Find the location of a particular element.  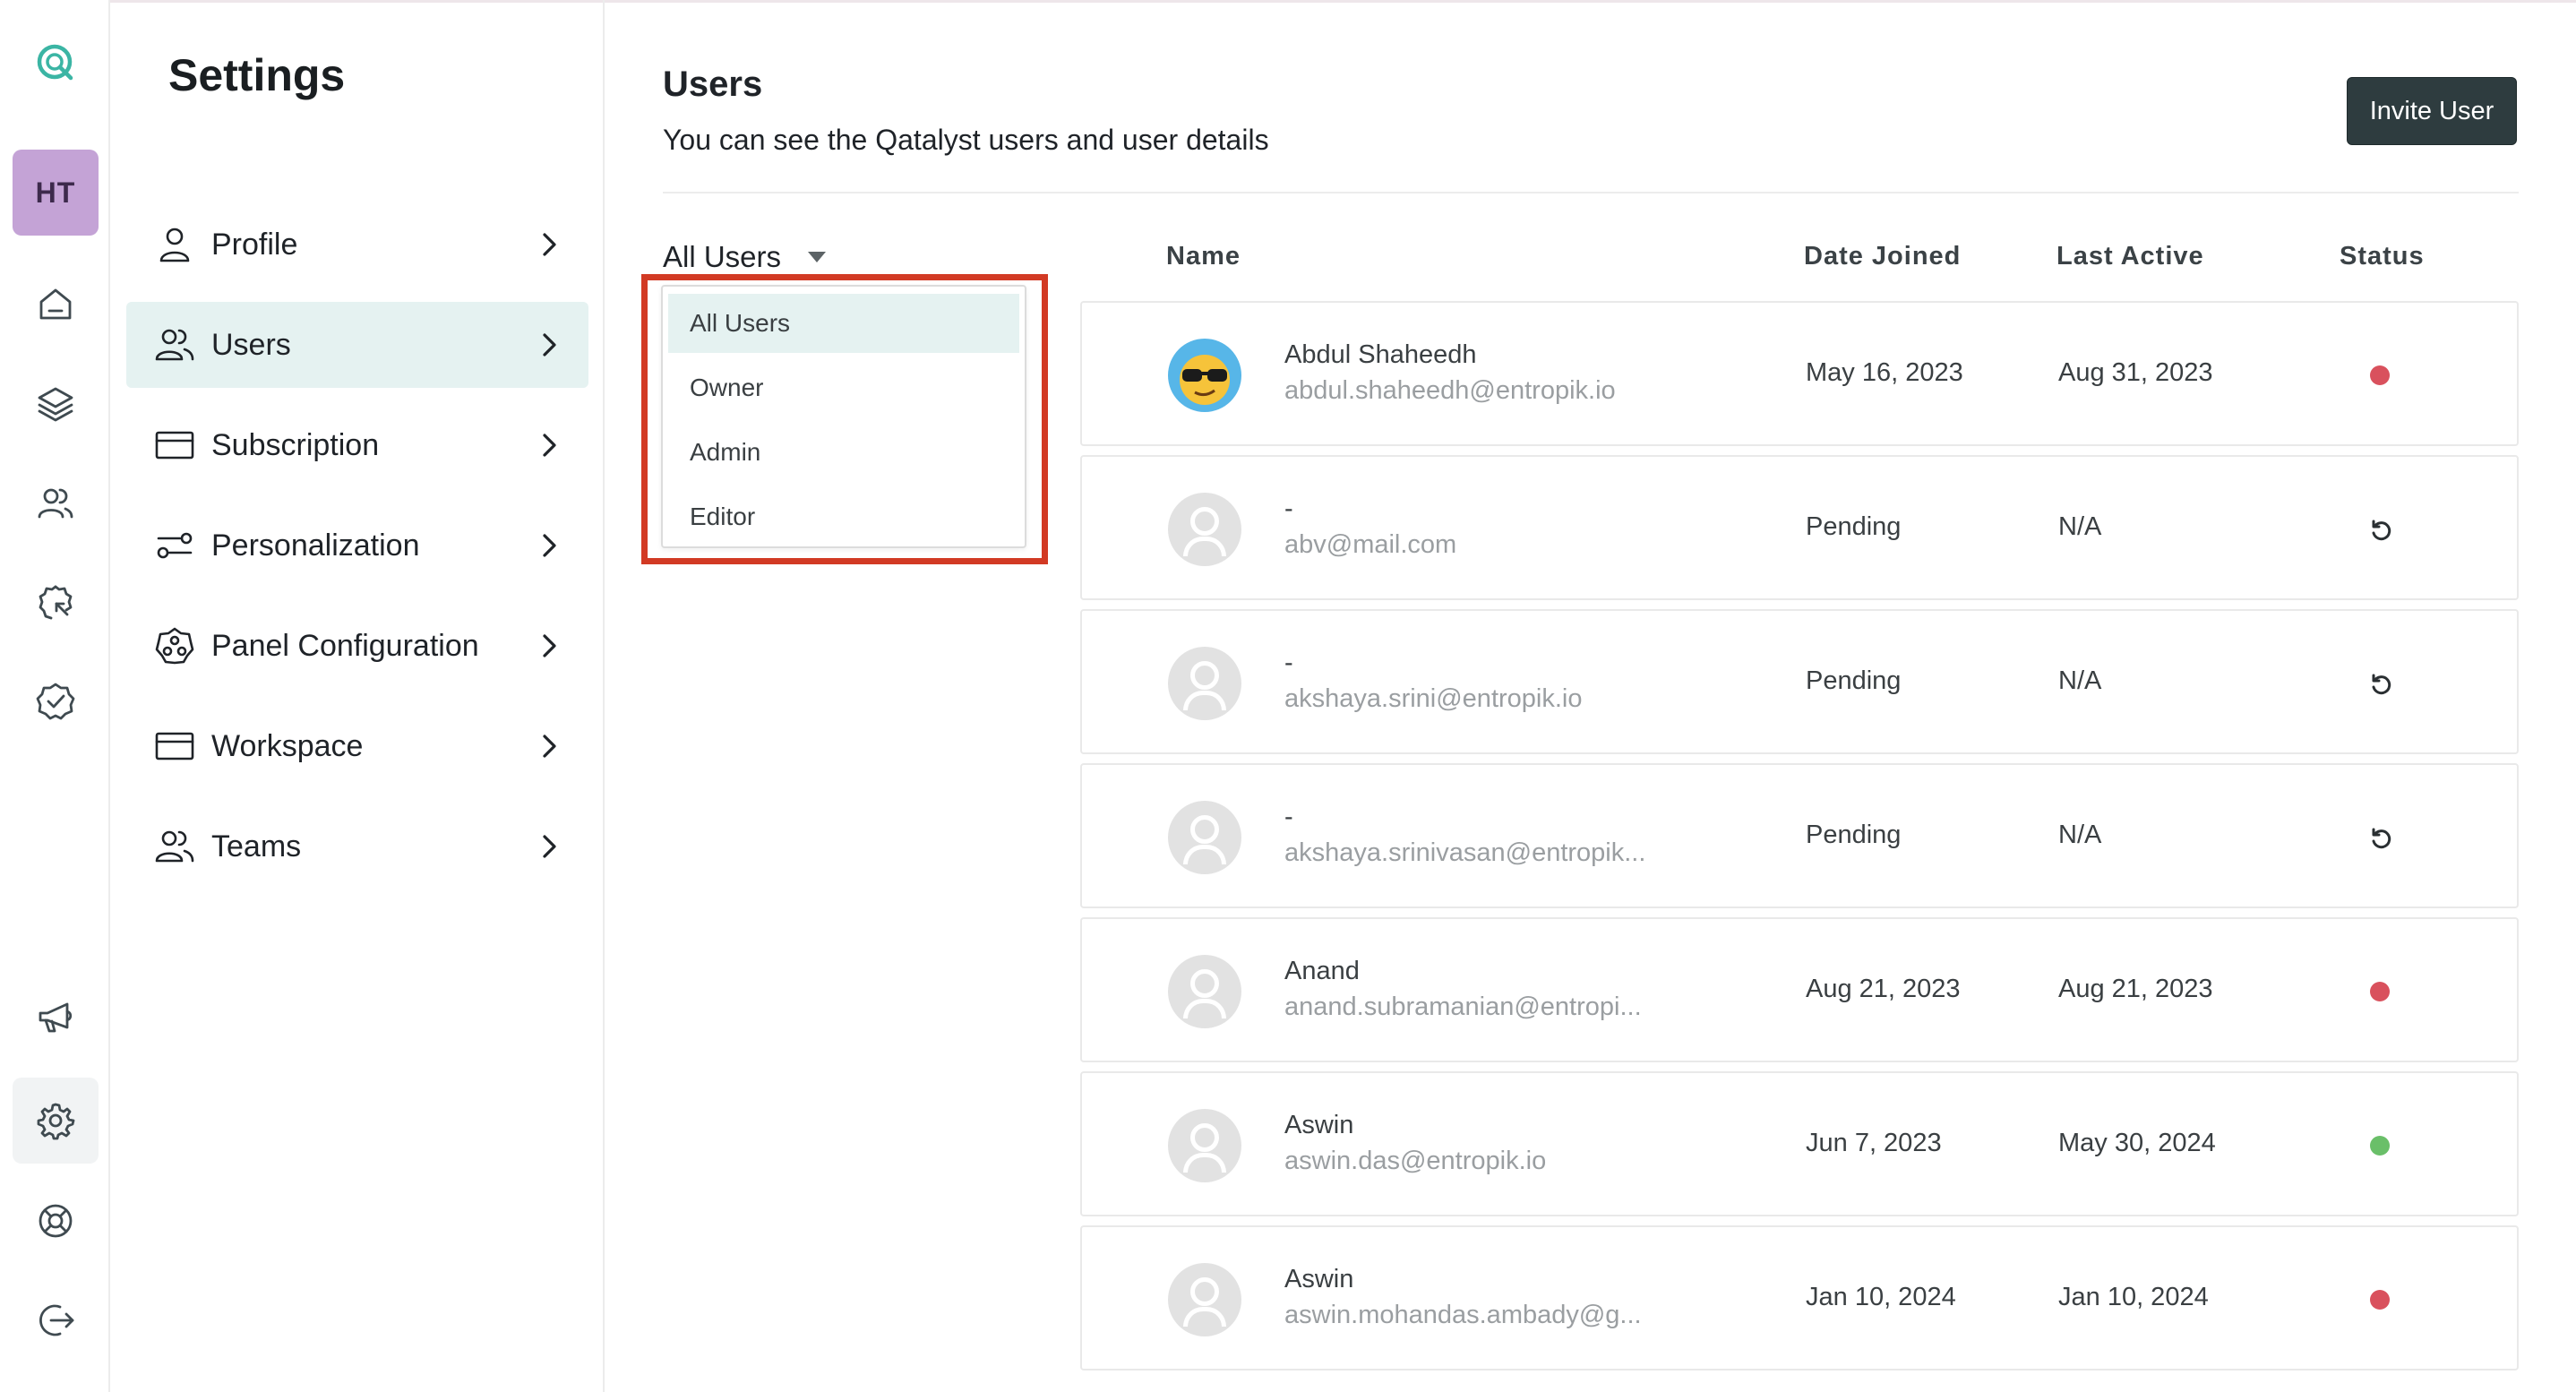

menu-item-label: Personalization is located at coordinates (315, 545).